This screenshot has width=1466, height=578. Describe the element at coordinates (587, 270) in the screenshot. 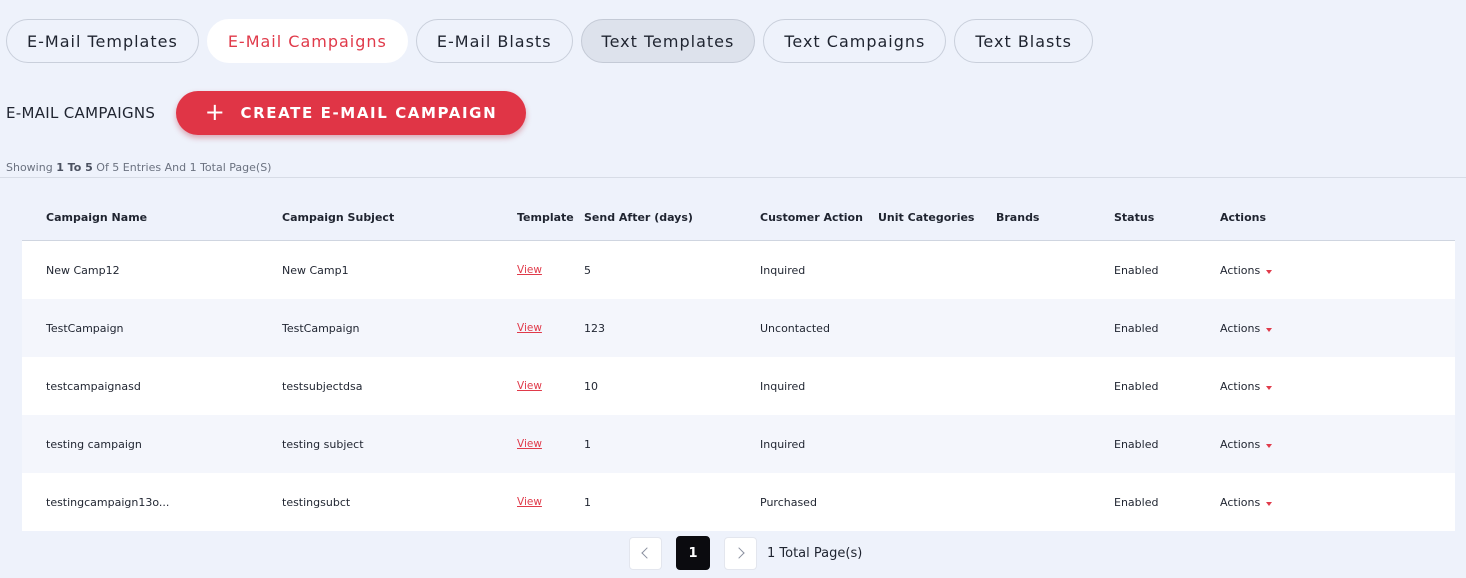

I see `cell-send-after: 5` at that location.